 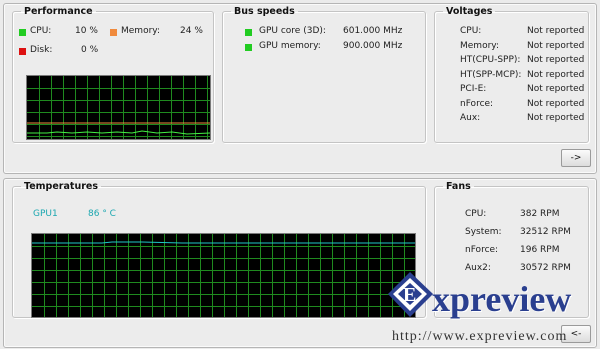 I want to click on memory-label: Memory:, so click(x=140, y=31).